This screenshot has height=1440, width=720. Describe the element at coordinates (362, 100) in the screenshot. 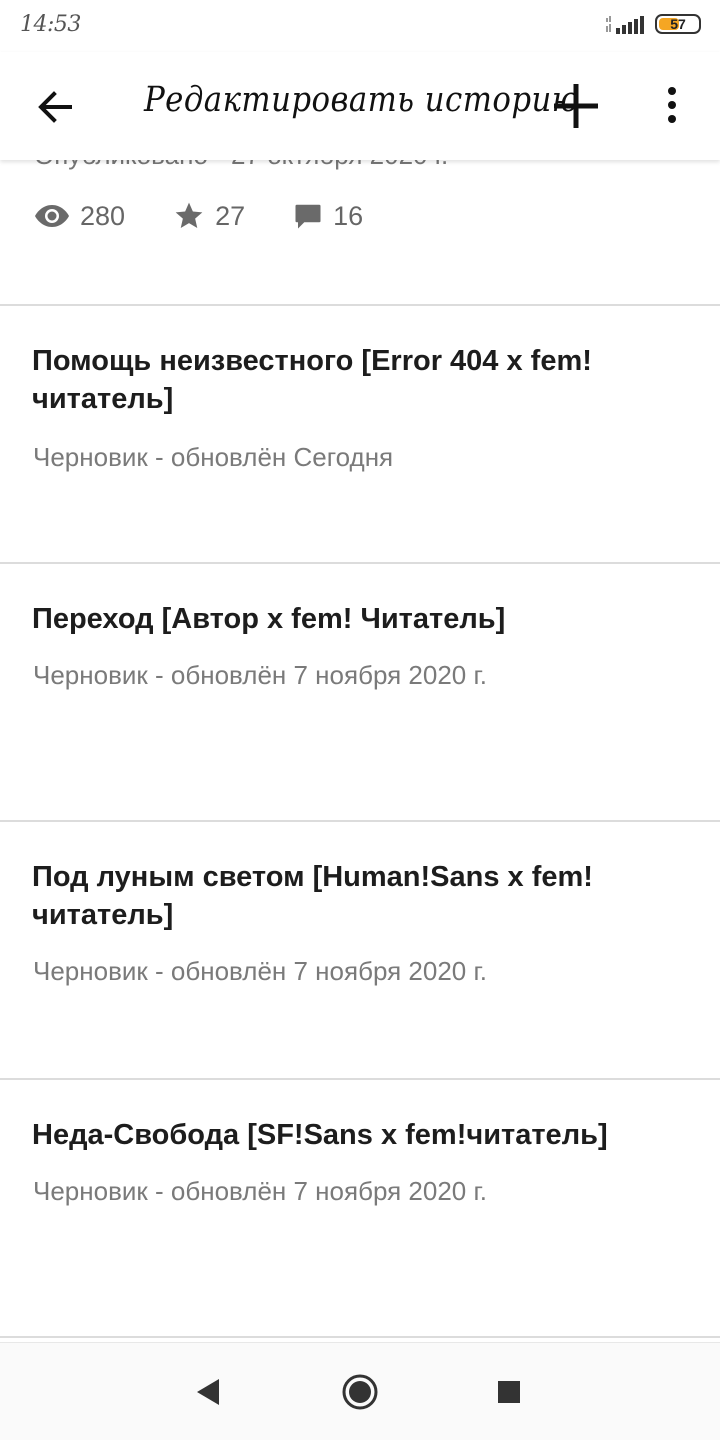

I see `page-title: Редактировать историю` at that location.